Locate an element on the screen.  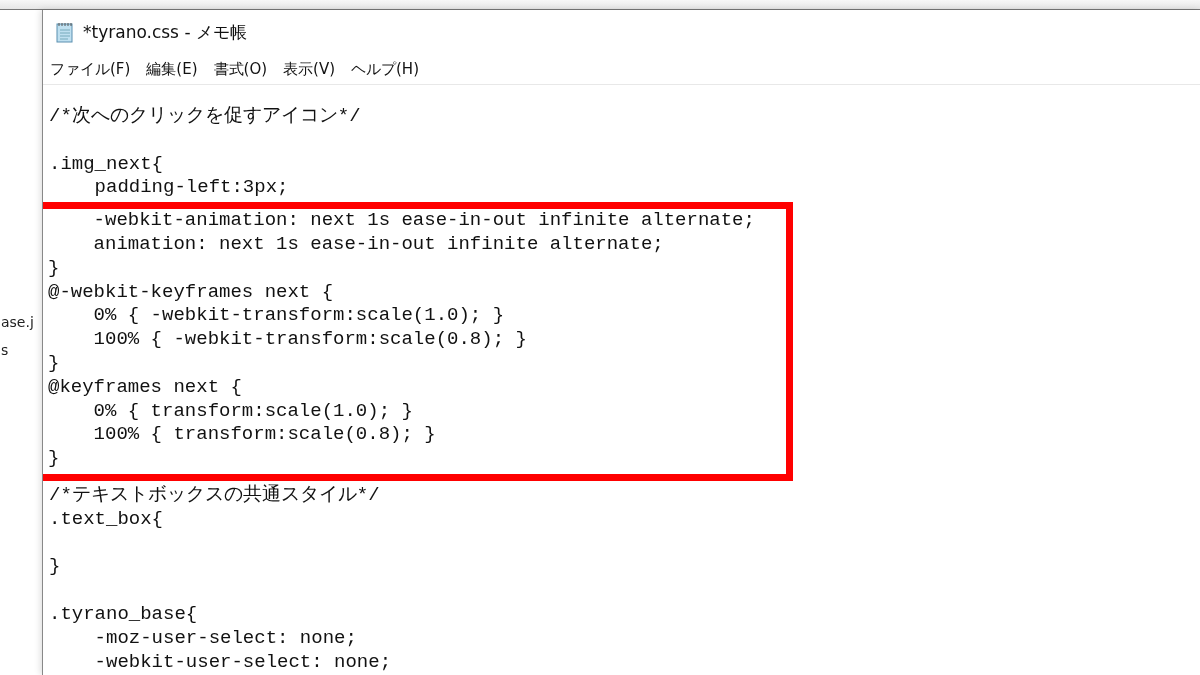
menu-item: ヘルプ(H) is located at coordinates (385, 69).